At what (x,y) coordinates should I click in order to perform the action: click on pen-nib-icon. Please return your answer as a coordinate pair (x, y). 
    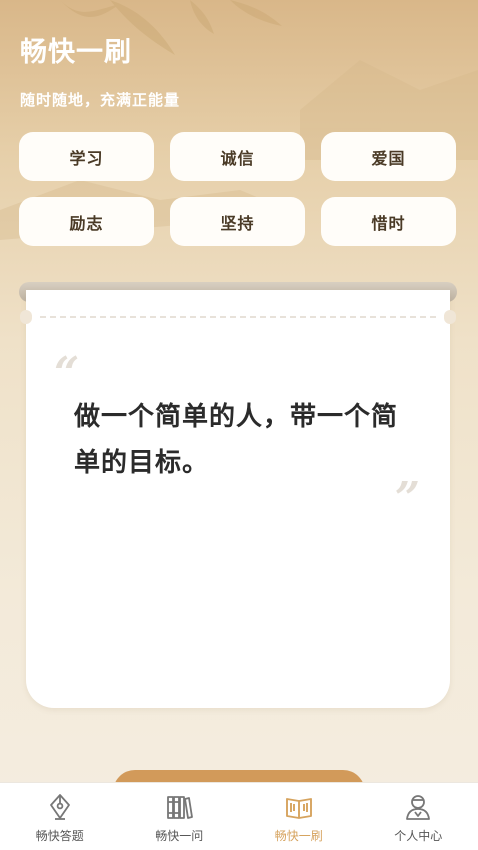
    Looking at the image, I should click on (59, 807).